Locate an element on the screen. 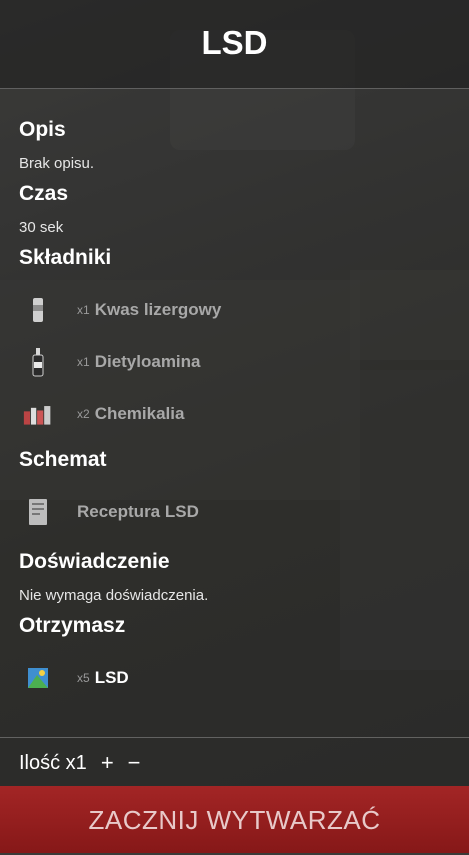 This screenshot has width=469, height=855. output-item: x5 LSD is located at coordinates (234, 678).